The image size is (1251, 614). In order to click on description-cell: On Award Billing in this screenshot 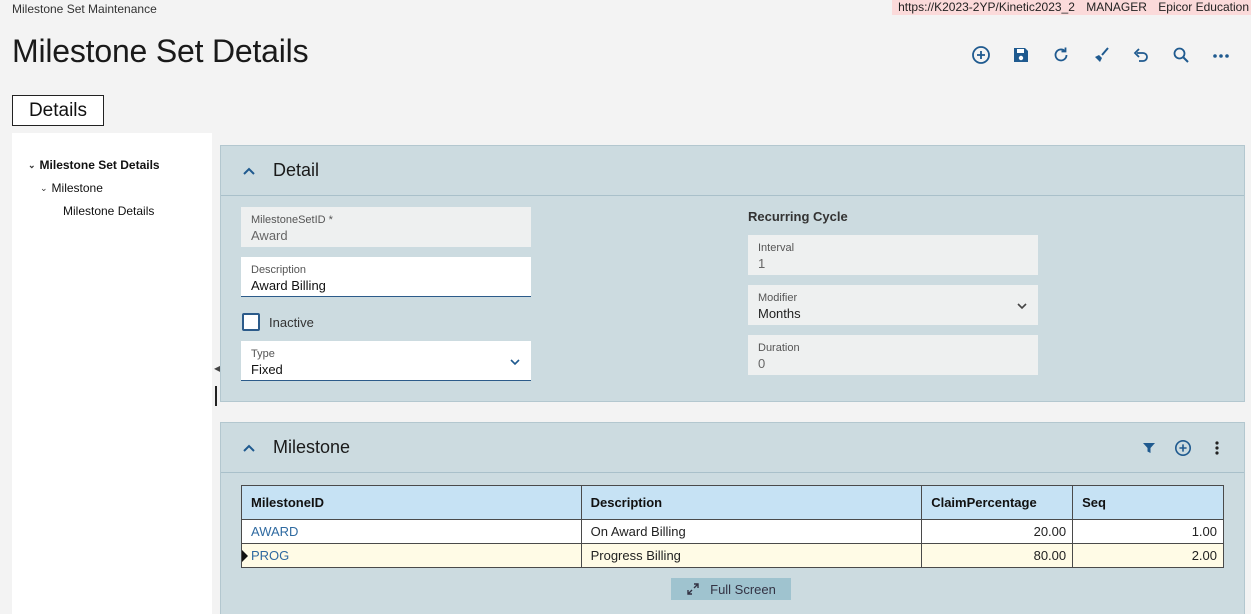, I will do `click(751, 531)`.